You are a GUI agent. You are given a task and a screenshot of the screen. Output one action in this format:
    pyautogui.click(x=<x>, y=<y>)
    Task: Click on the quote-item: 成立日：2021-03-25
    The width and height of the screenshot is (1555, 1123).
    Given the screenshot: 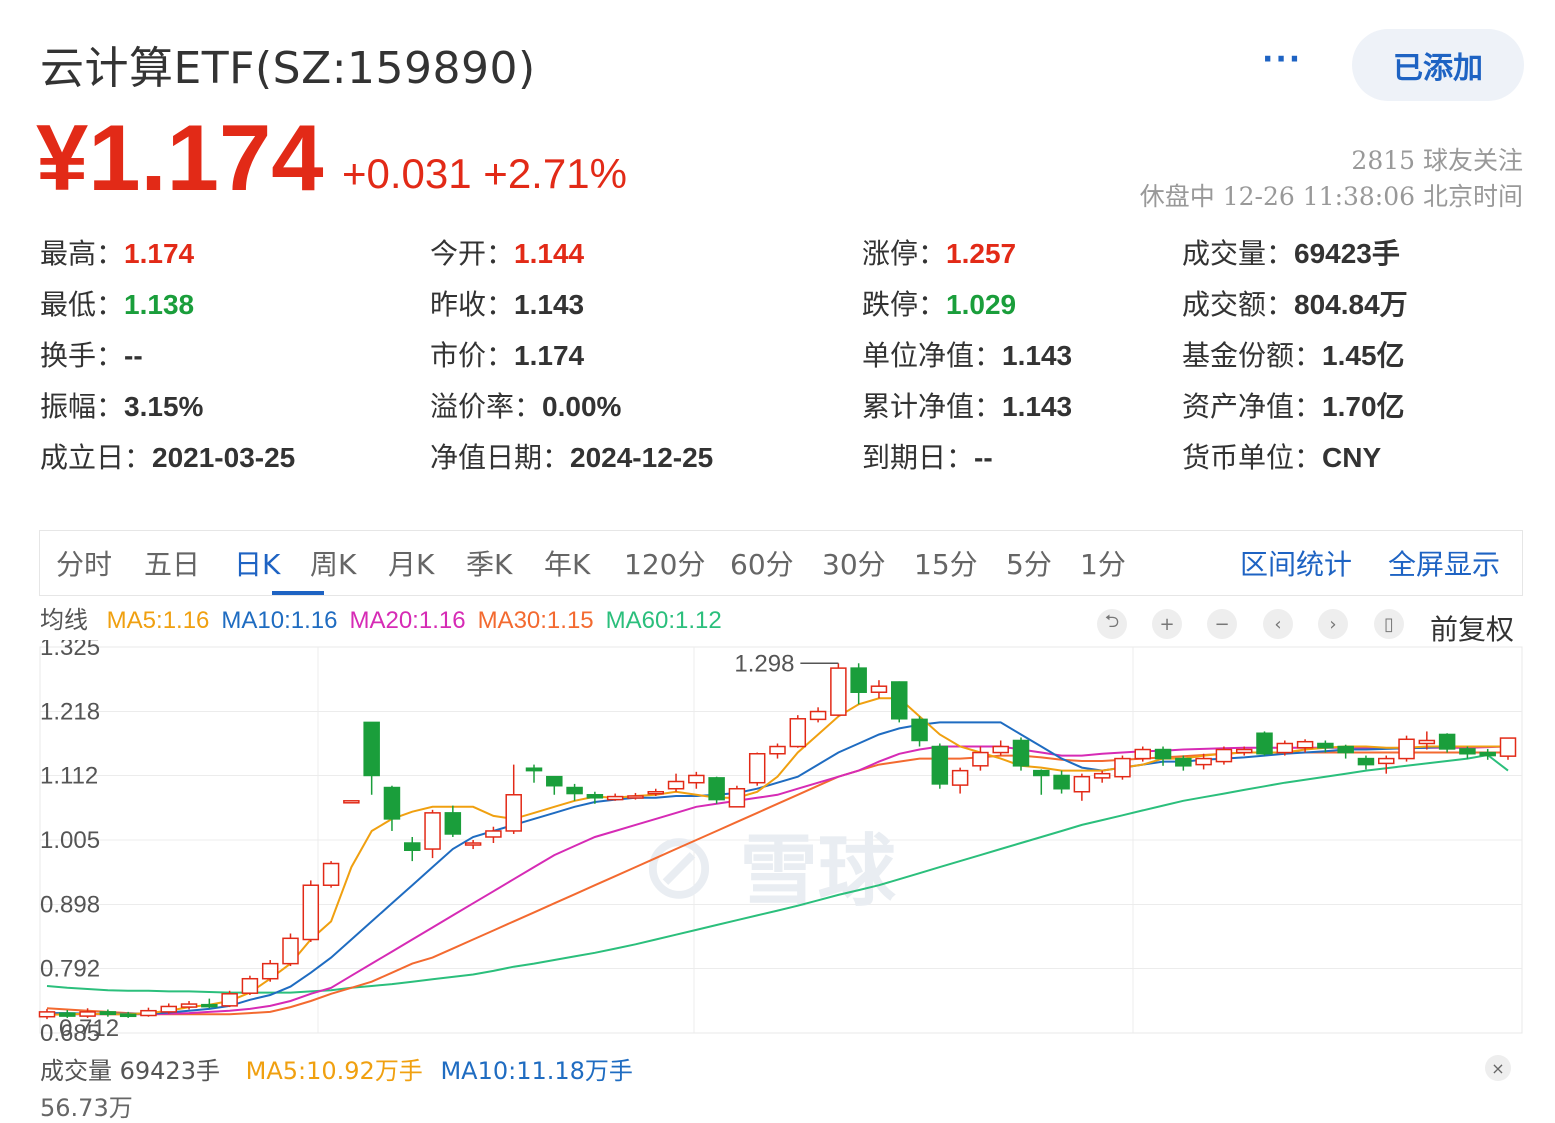 What is the action you would take?
    pyautogui.click(x=167, y=456)
    